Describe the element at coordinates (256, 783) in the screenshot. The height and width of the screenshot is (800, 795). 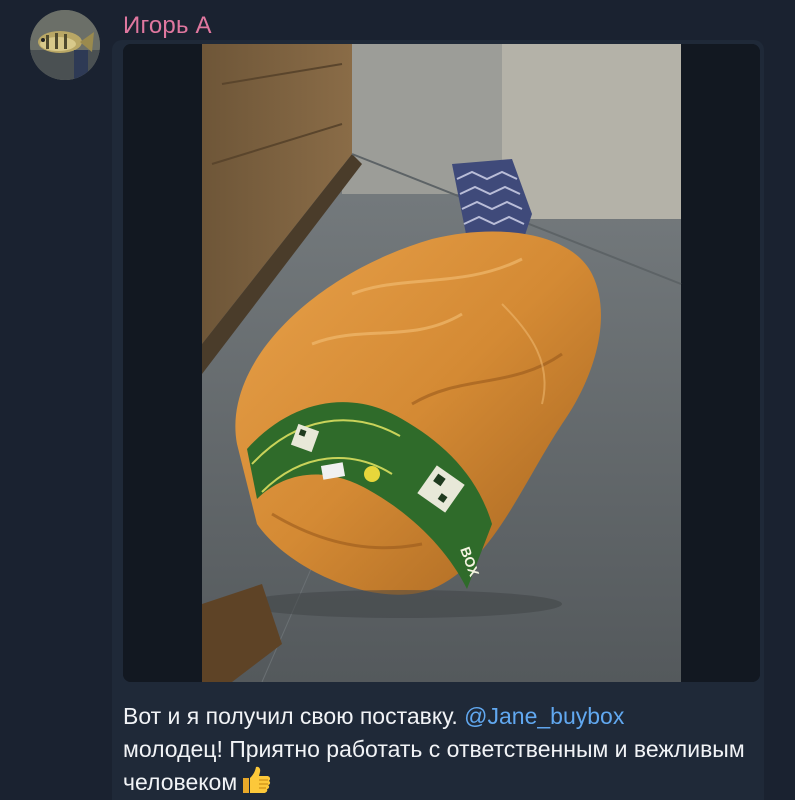
I see `thumbs-up-icon` at that location.